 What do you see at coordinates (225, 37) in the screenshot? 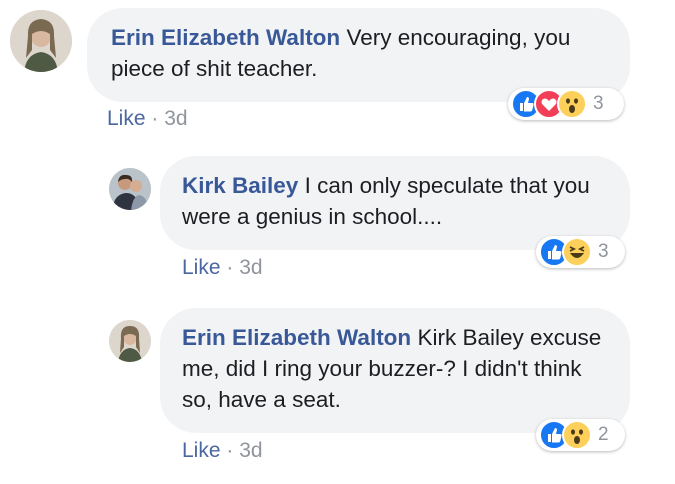
I see `comment-author-1: Erin Elizabeth Walton` at bounding box center [225, 37].